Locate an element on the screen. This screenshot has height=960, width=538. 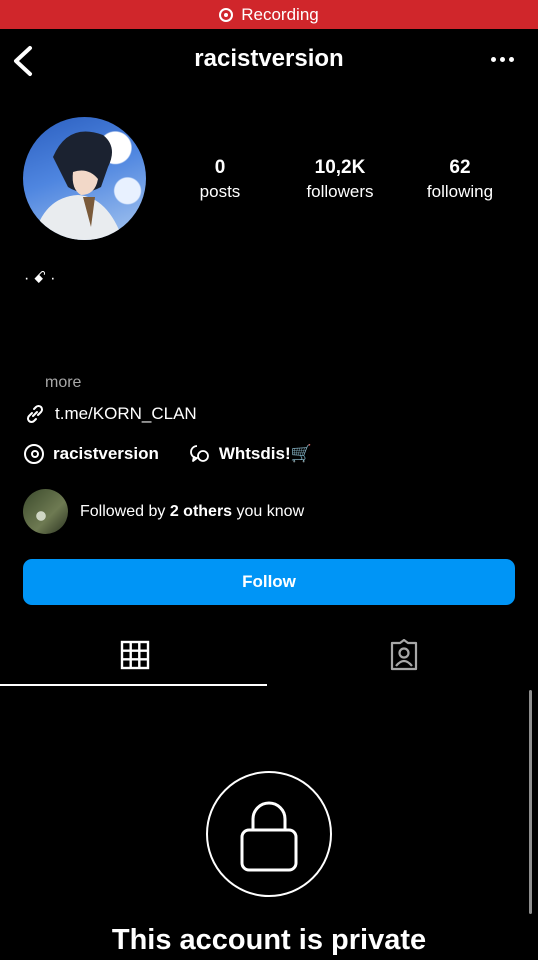
tagged-person-icon is located at coordinates (403, 655).